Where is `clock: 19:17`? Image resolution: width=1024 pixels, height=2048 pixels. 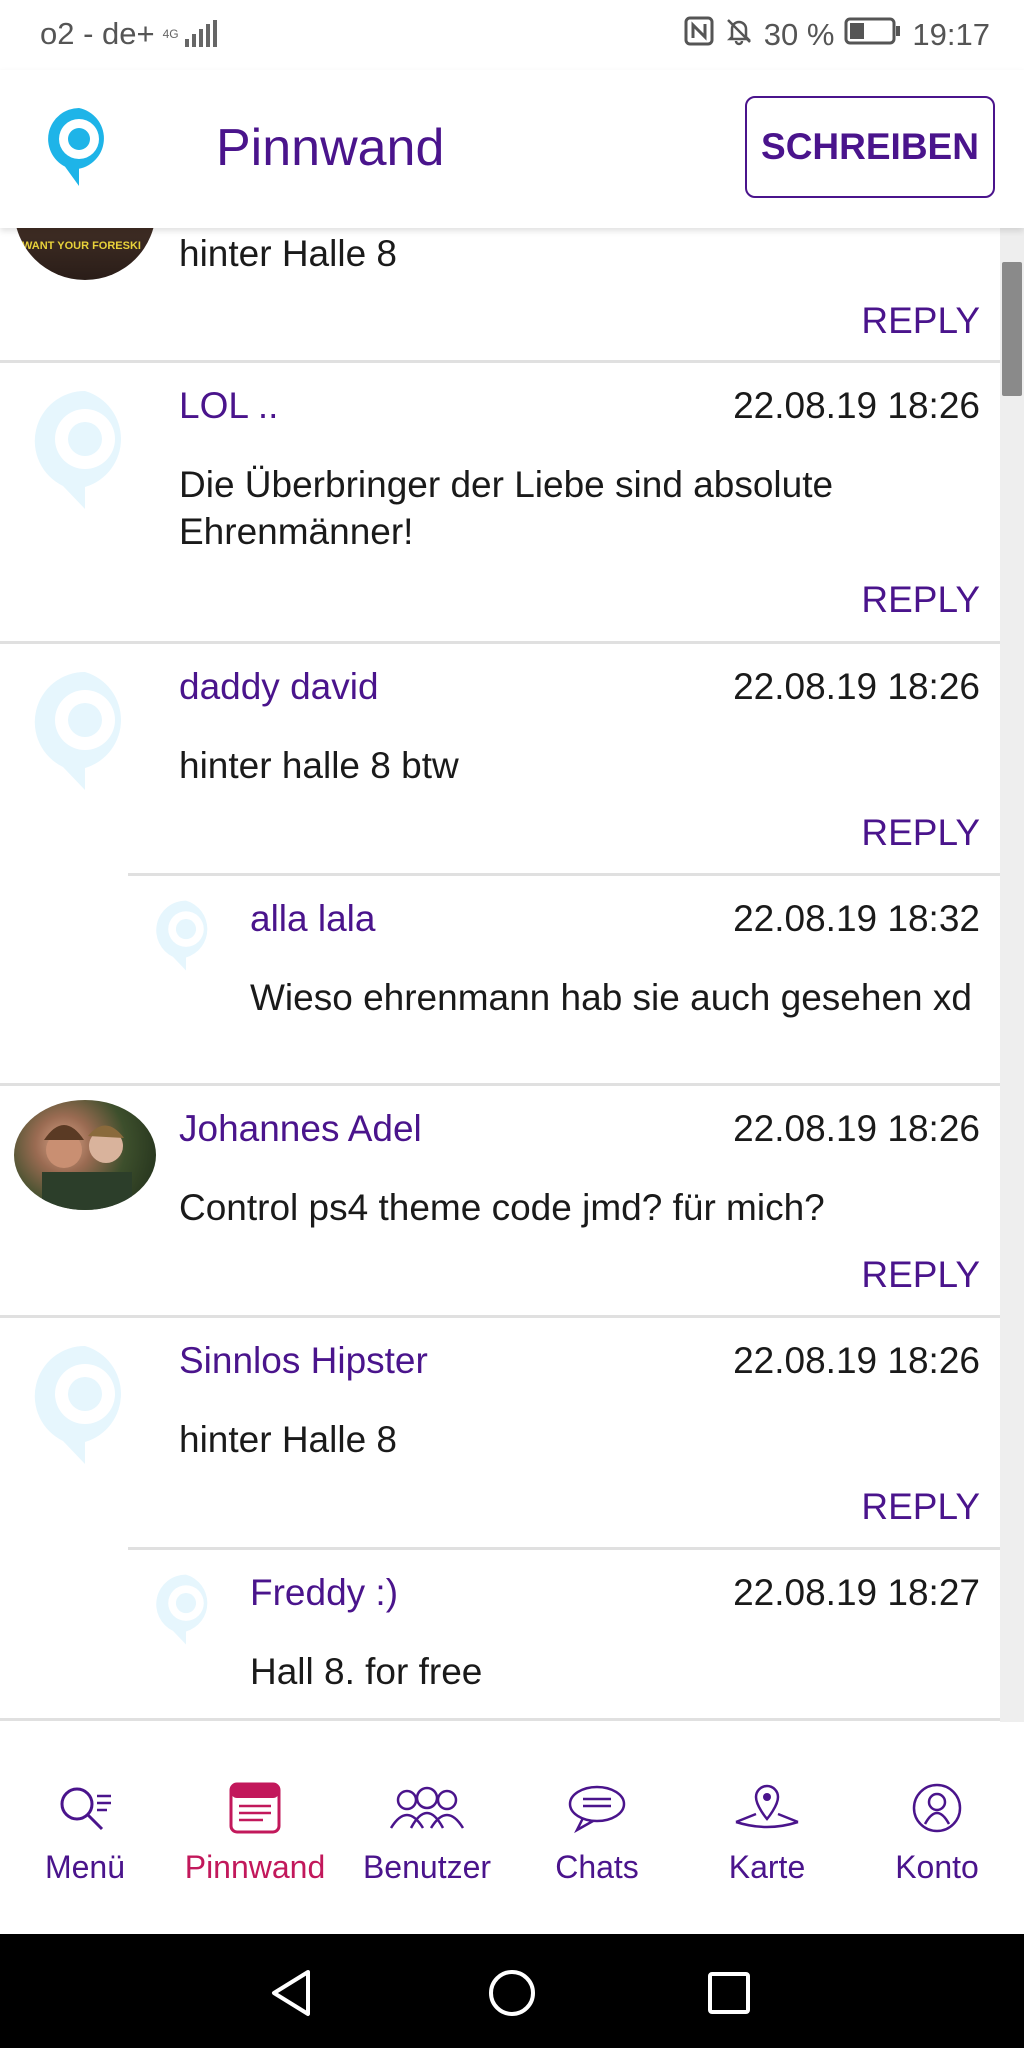
clock: 19:17 is located at coordinates (951, 34).